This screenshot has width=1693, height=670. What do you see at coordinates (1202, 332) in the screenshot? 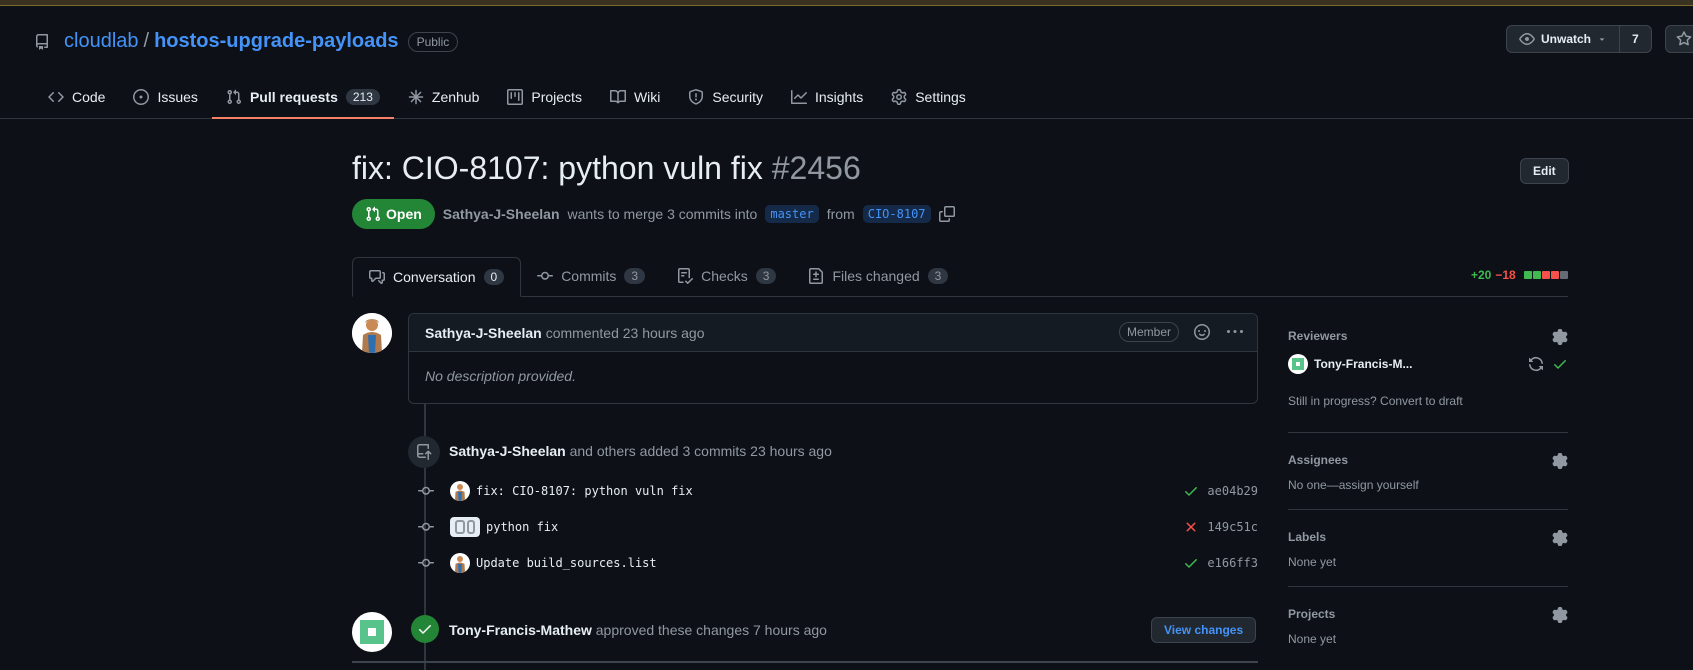
I see `smiley-icon` at bounding box center [1202, 332].